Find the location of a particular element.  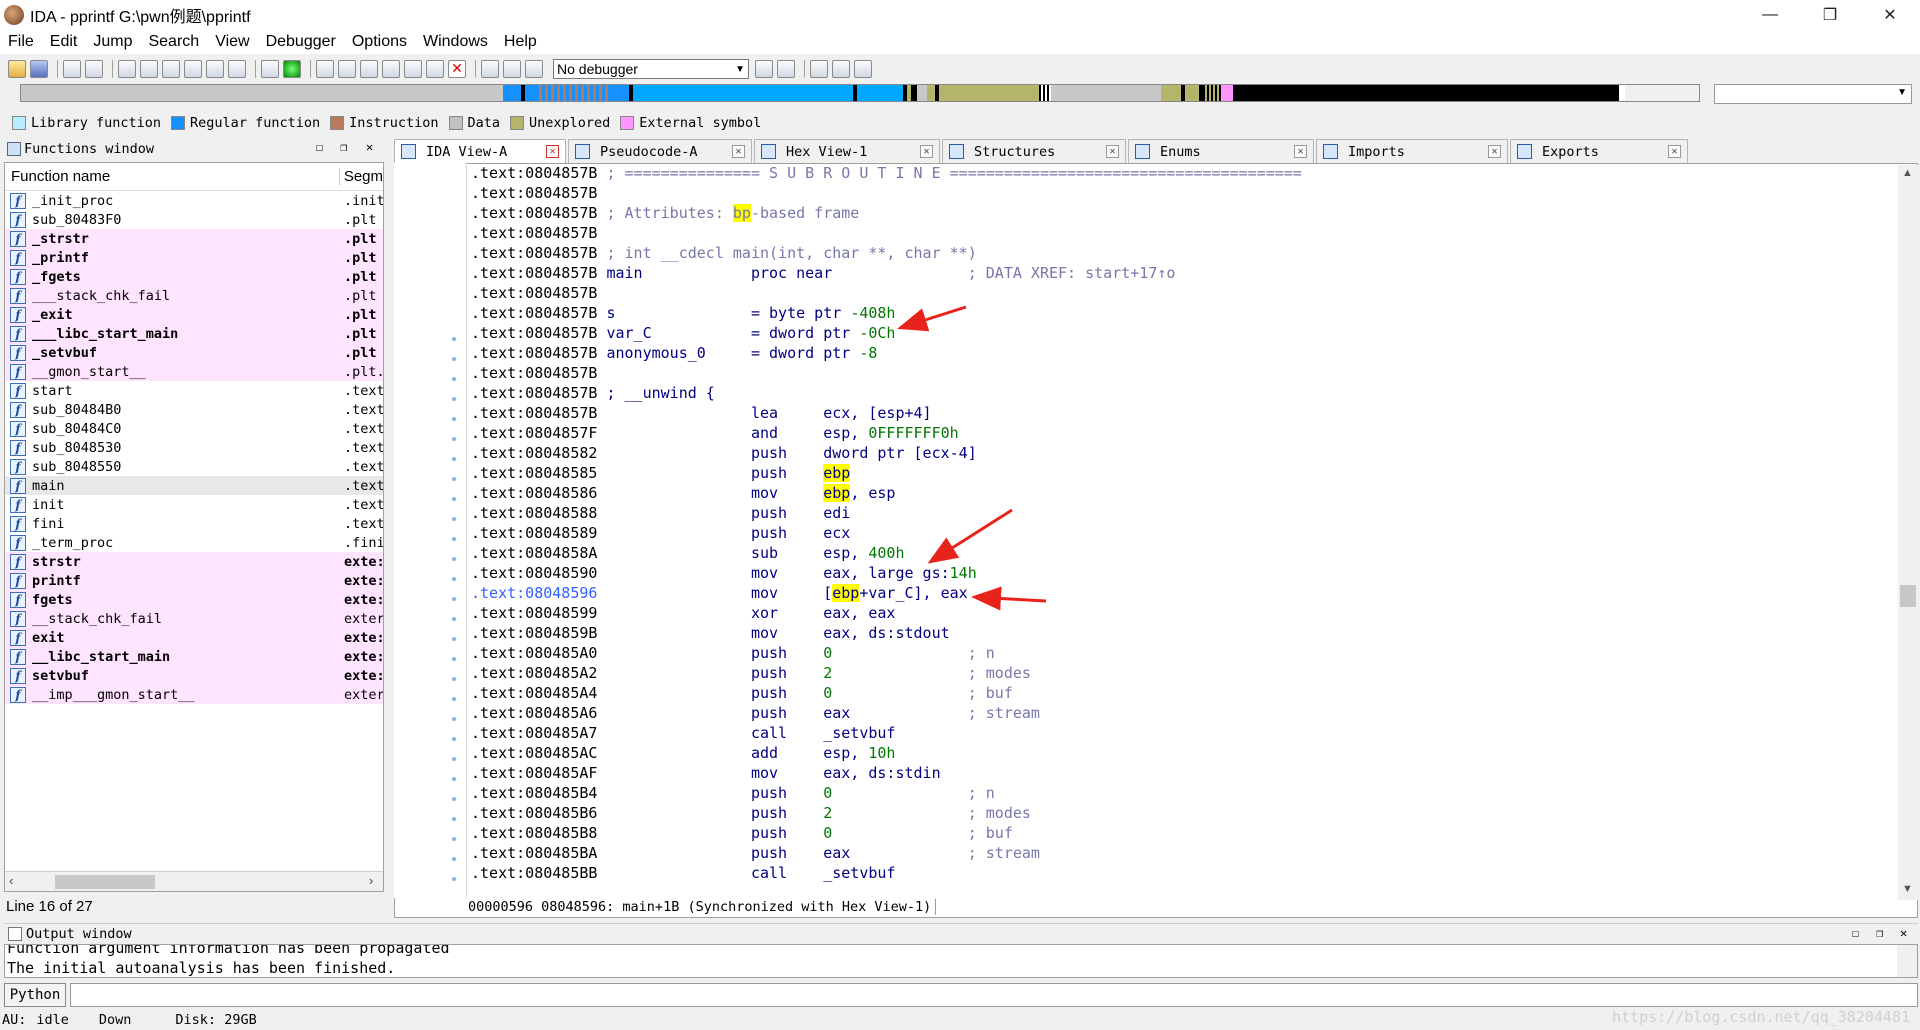

tab-pseudocode-a: Pseudocode-A ✕ is located at coordinates (660, 151).